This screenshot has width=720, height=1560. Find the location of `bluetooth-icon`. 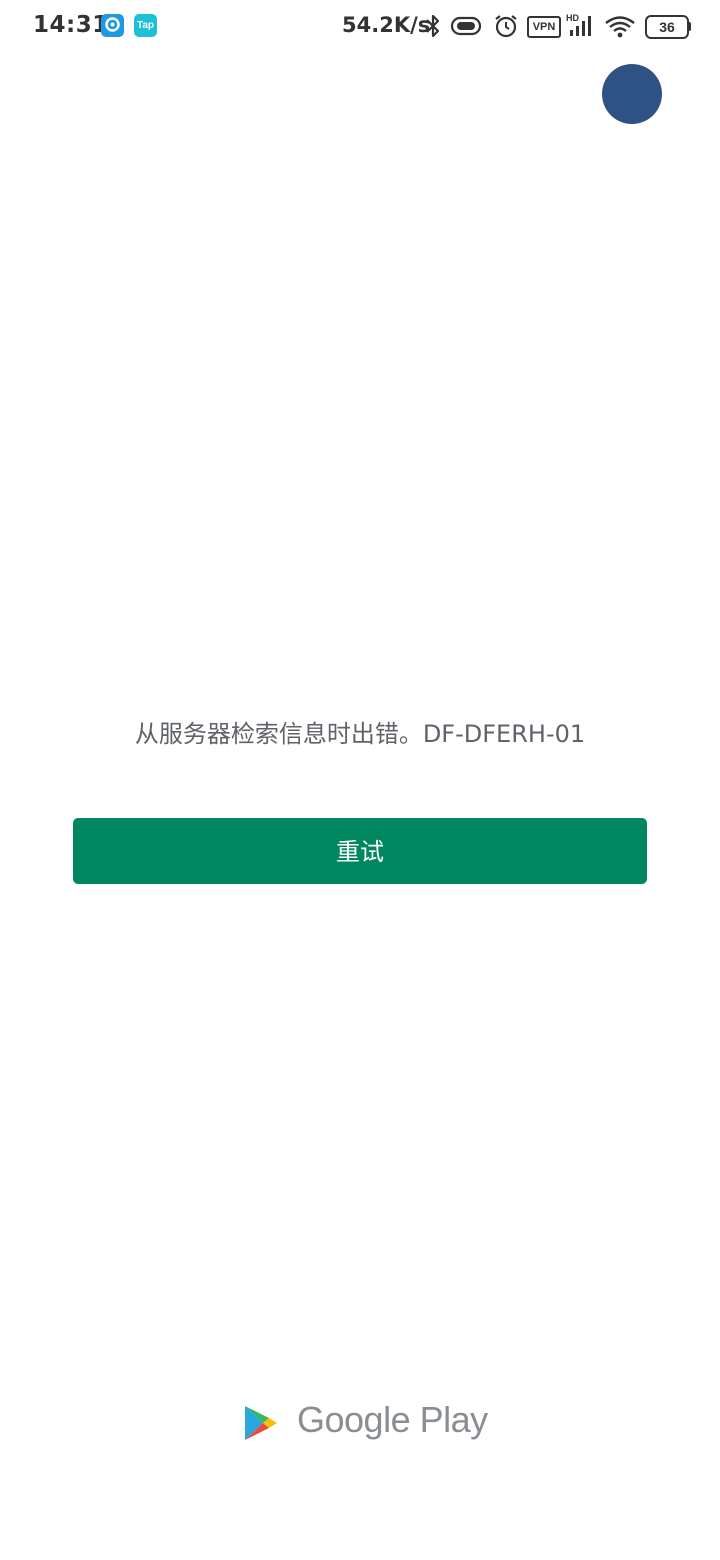

bluetooth-icon is located at coordinates (433, 28).